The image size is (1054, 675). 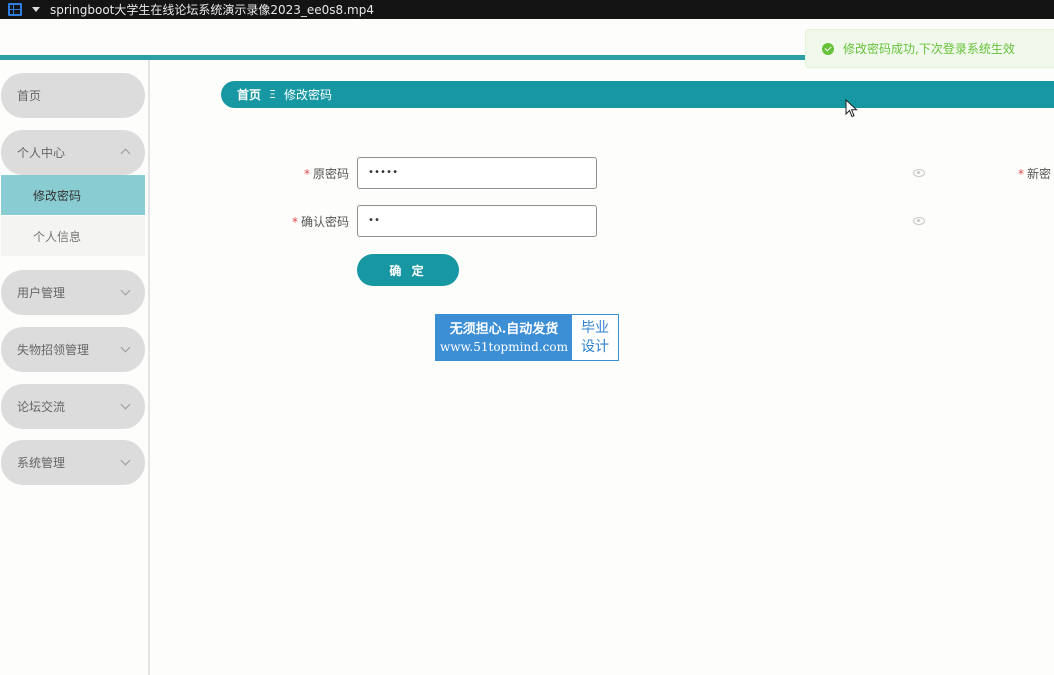 I want to click on sidebar-item-system: 系统管理, so click(x=73, y=462).